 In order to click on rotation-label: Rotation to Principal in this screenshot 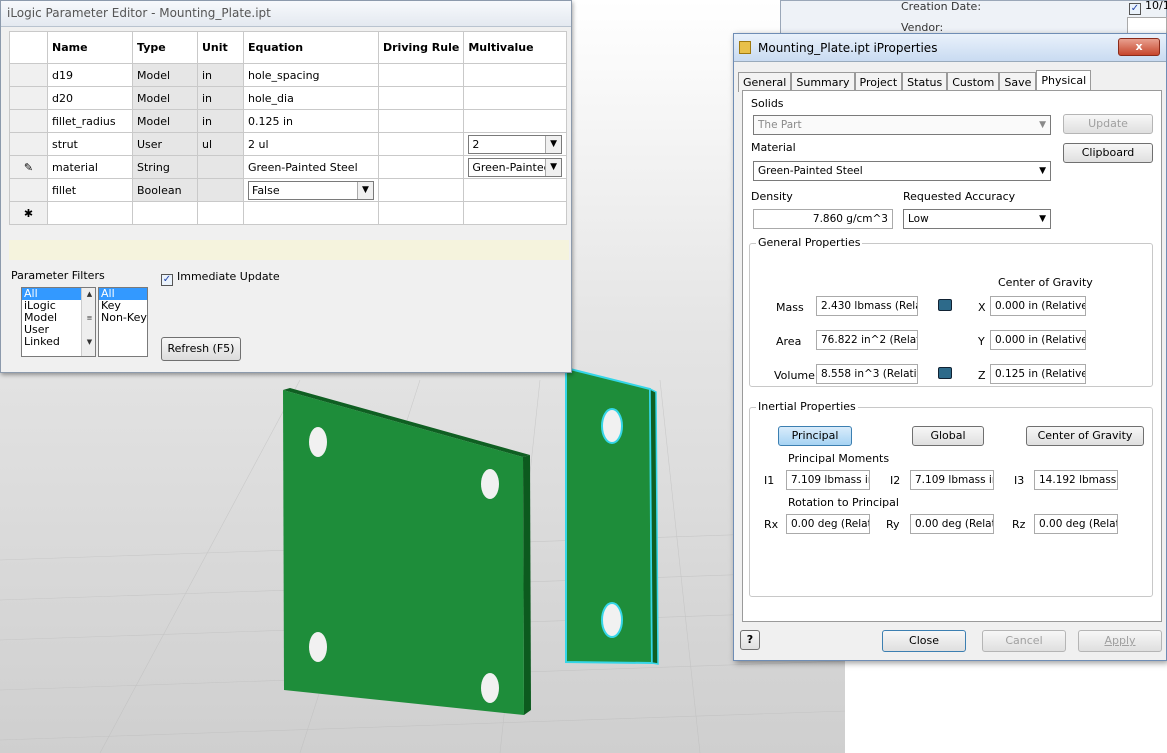, I will do `click(843, 502)`.